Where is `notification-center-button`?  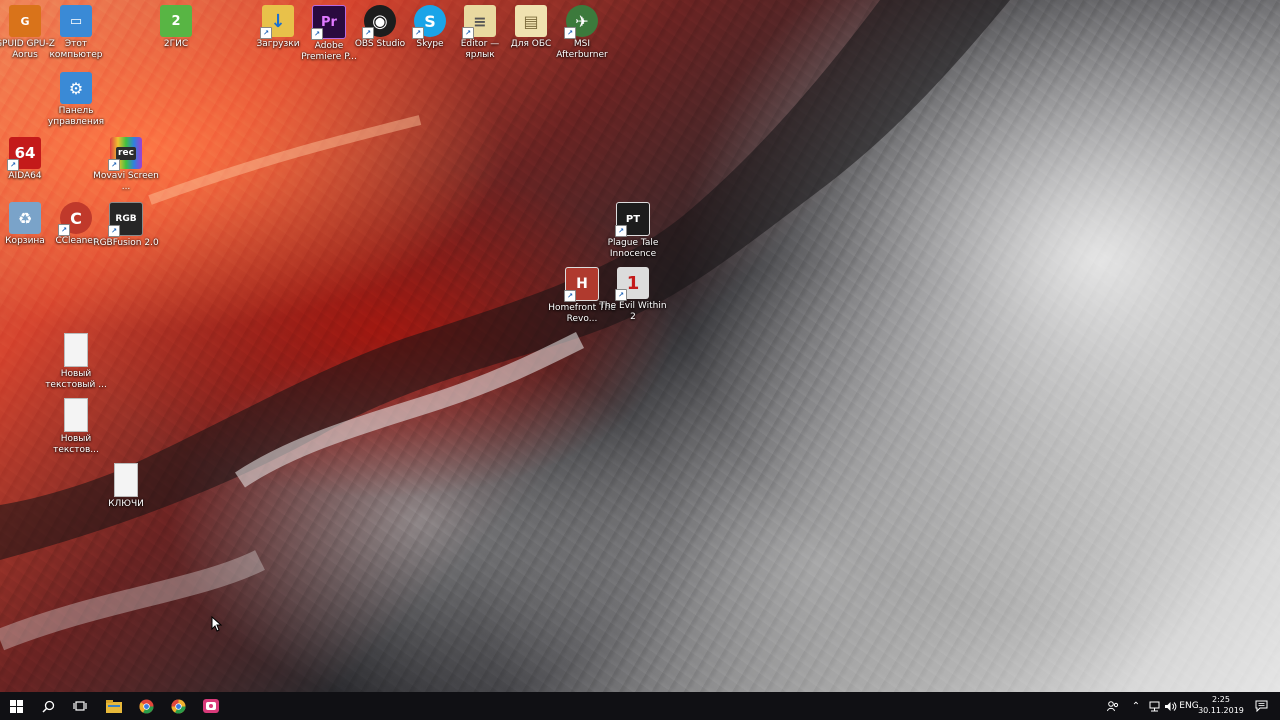
notification-center-button is located at coordinates (1261, 706).